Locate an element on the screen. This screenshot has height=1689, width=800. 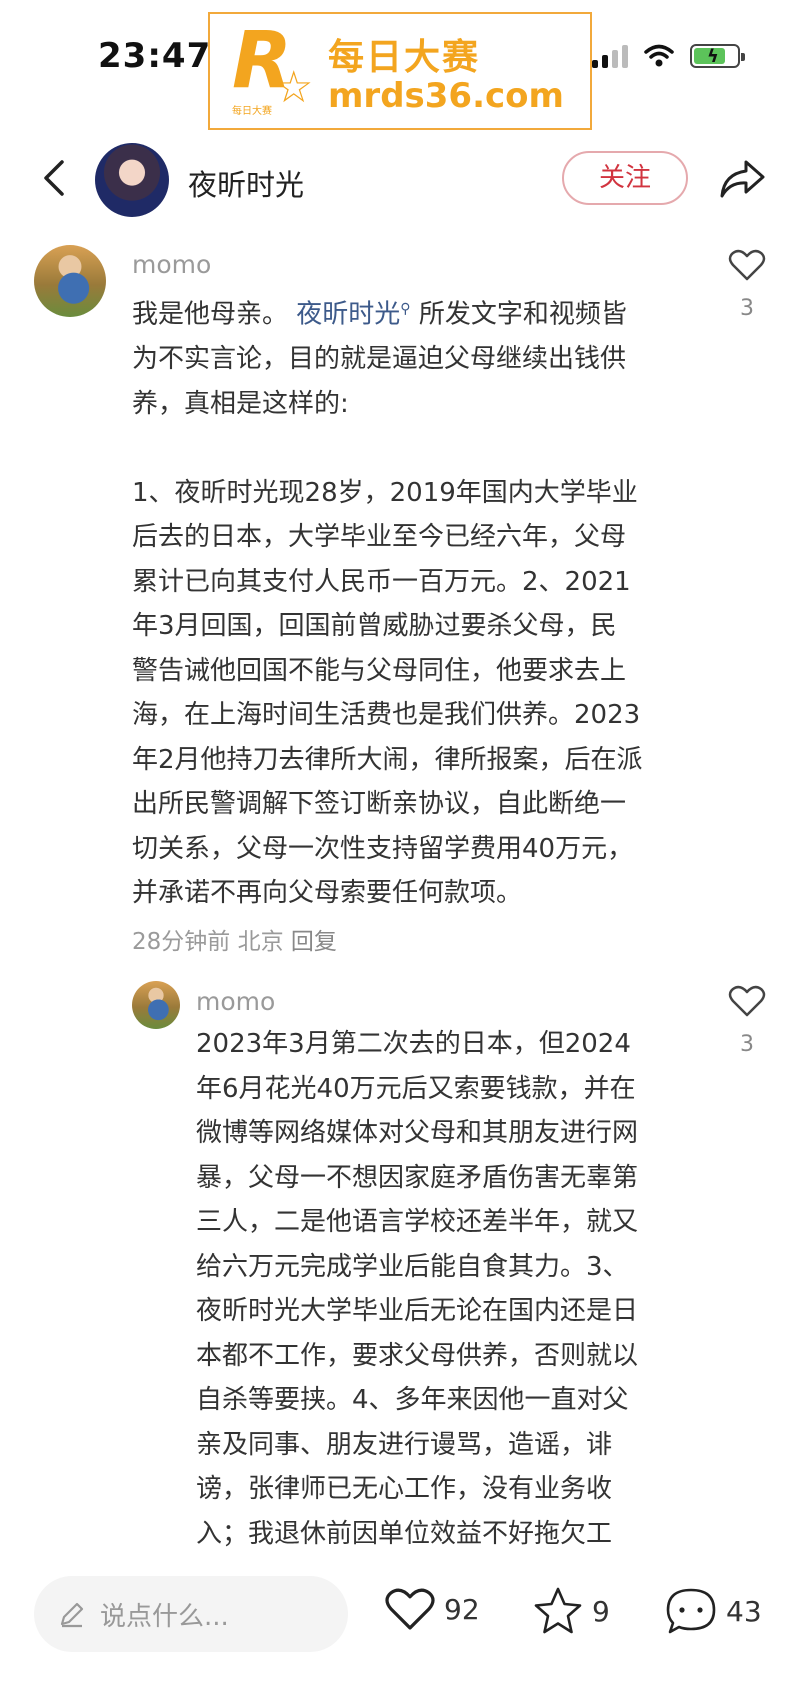
signal-icon is located at coordinates (610, 56).